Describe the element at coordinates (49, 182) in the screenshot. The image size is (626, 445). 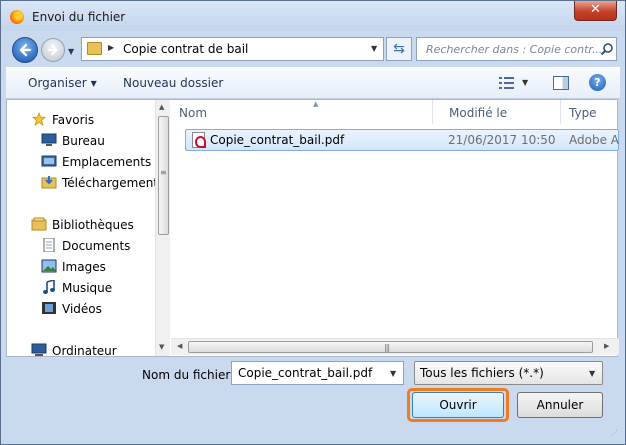
I see `downloads-icon` at that location.